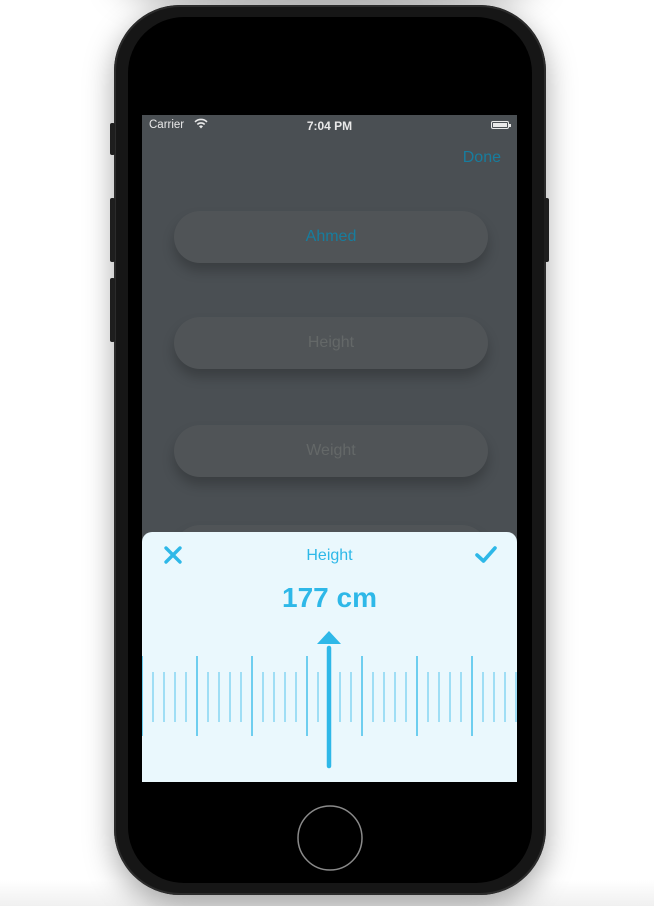  Describe the element at coordinates (112, 310) in the screenshot. I see `volume-down-button` at that location.